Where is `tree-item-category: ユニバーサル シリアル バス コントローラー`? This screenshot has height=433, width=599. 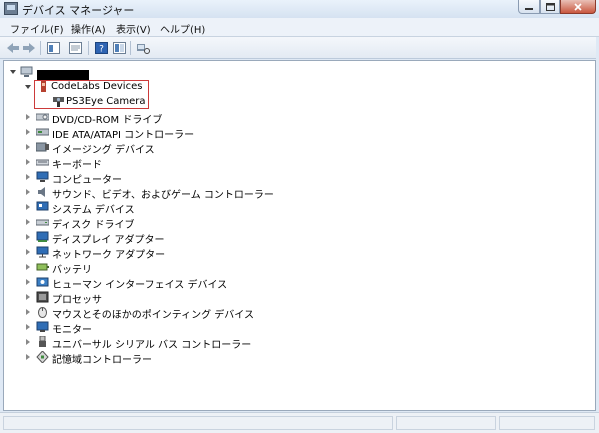 tree-item-category: ユニバーサル シリアル バス コントローラー is located at coordinates (299, 343).